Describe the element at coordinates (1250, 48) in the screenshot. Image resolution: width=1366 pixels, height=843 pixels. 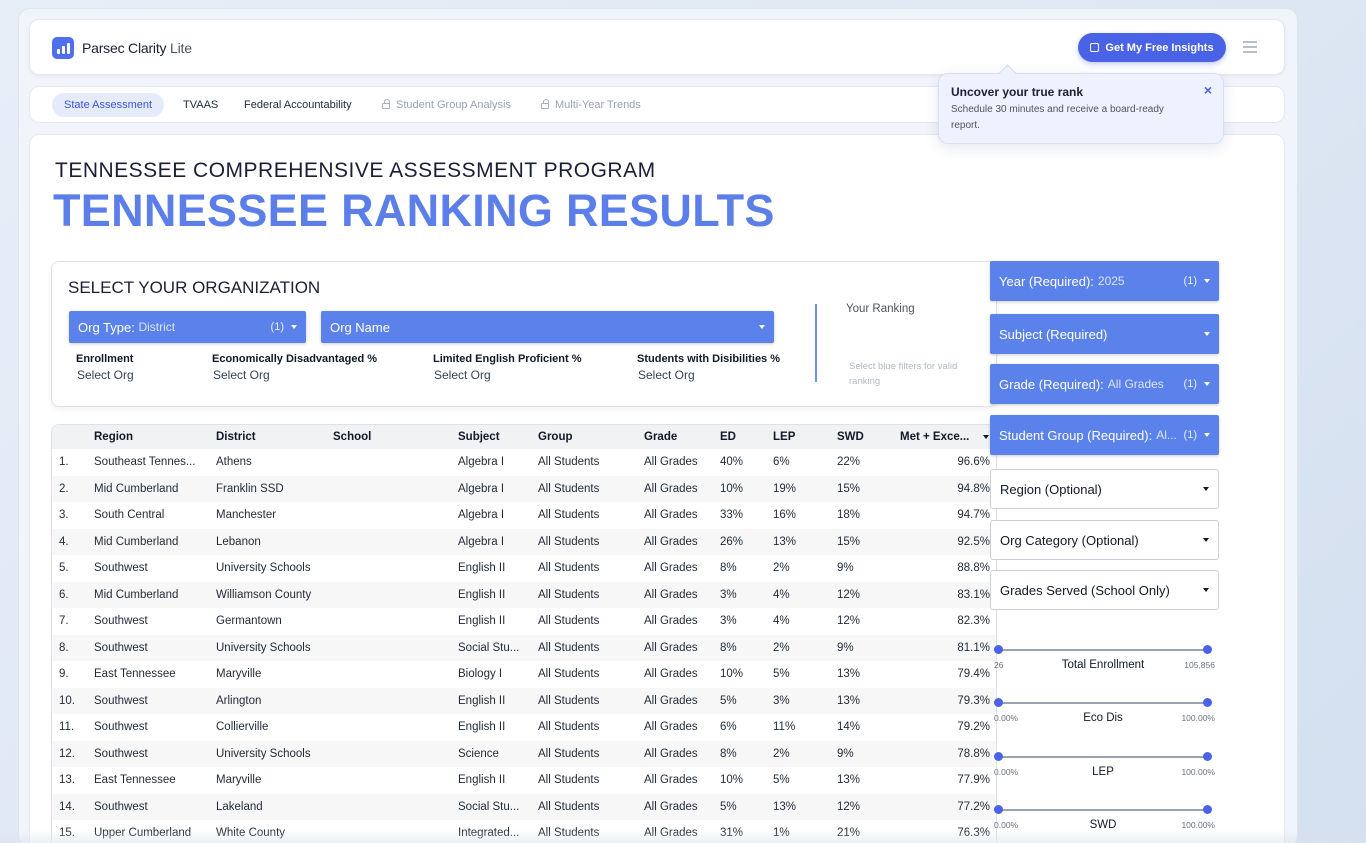
I see `hamburger-menu-icon` at that location.